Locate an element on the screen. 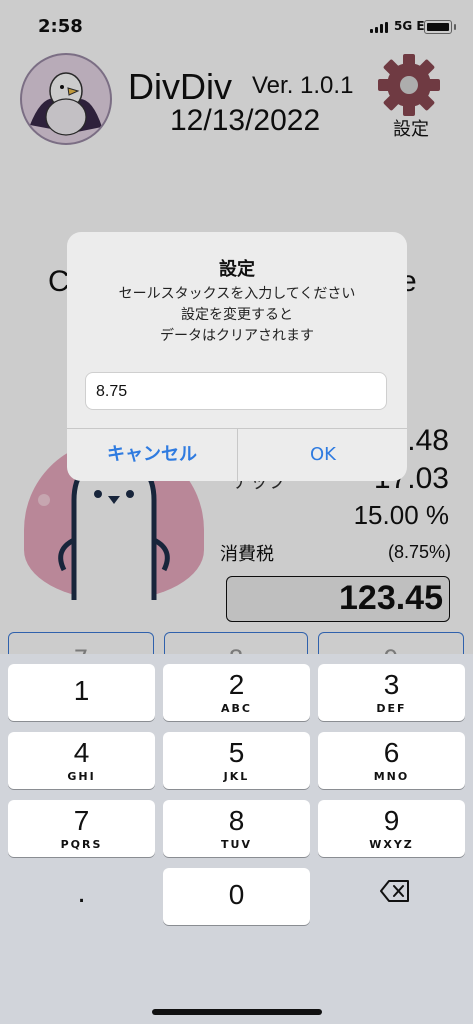 The height and width of the screenshot is (1024, 473). key-7: 7 PQRS is located at coordinates (81, 828).